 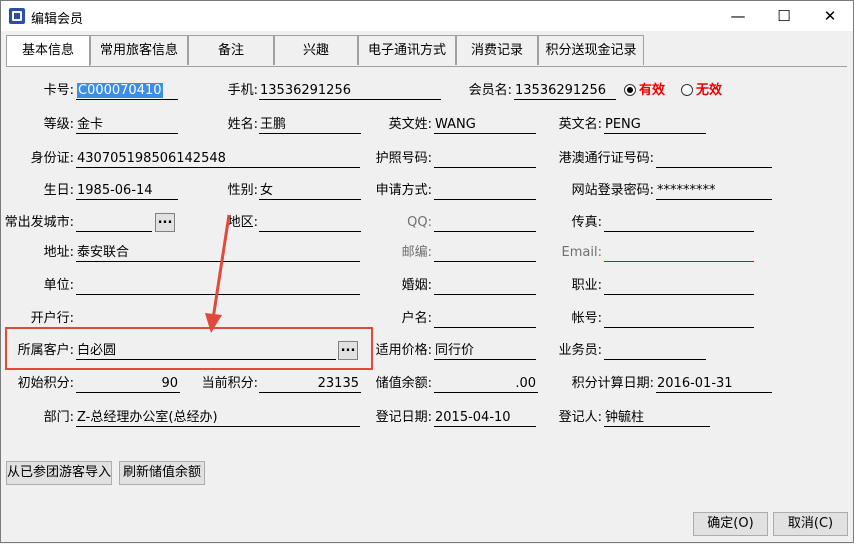 What do you see at coordinates (810, 524) in the screenshot?
I see `cancel-button: 取消(C)` at bounding box center [810, 524].